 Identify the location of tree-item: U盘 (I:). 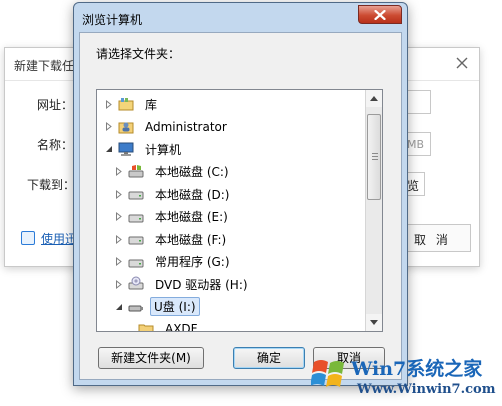
(157, 307).